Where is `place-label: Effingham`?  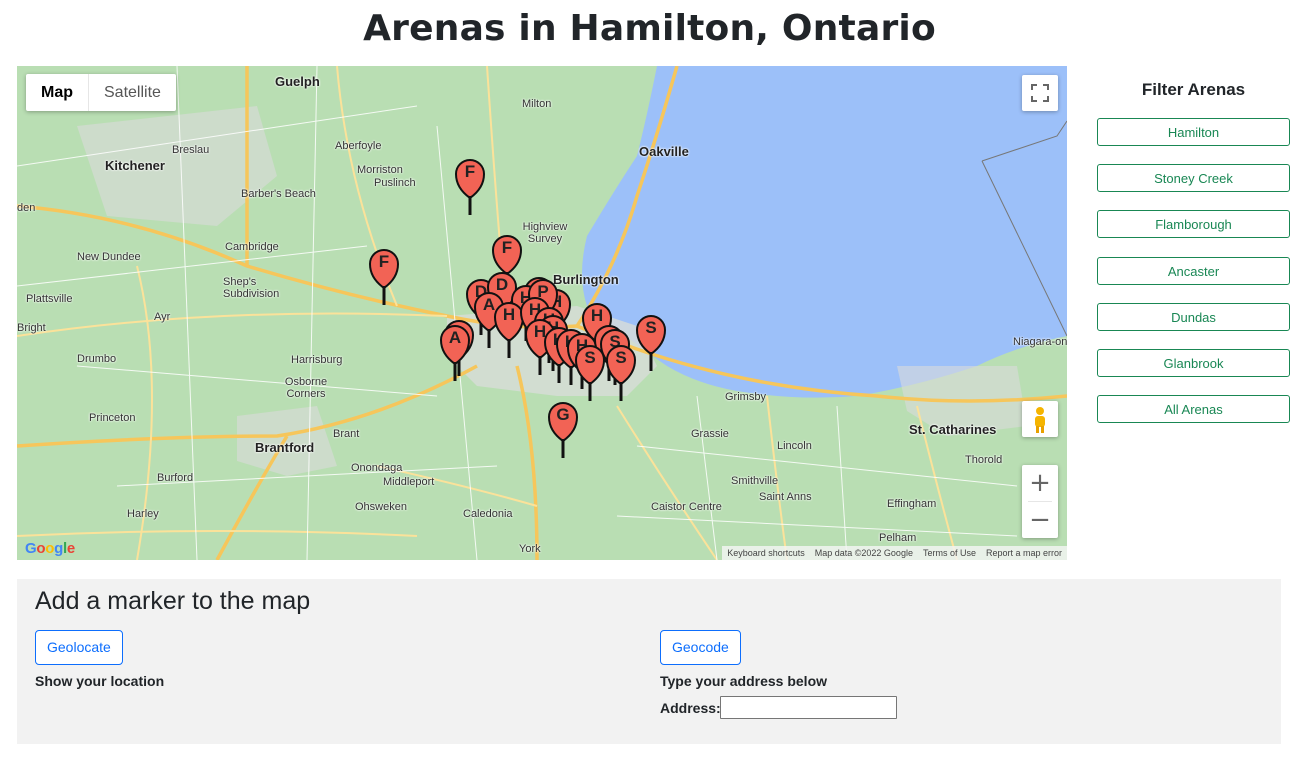 place-label: Effingham is located at coordinates (912, 504).